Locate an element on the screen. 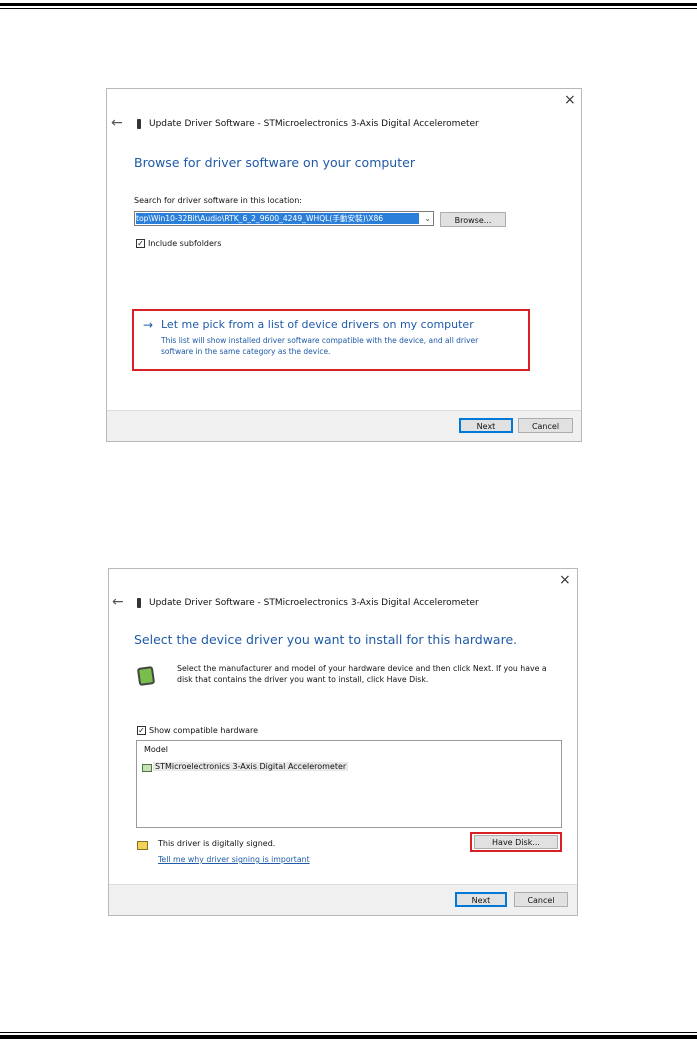  top-rule-thin is located at coordinates (348, 8).